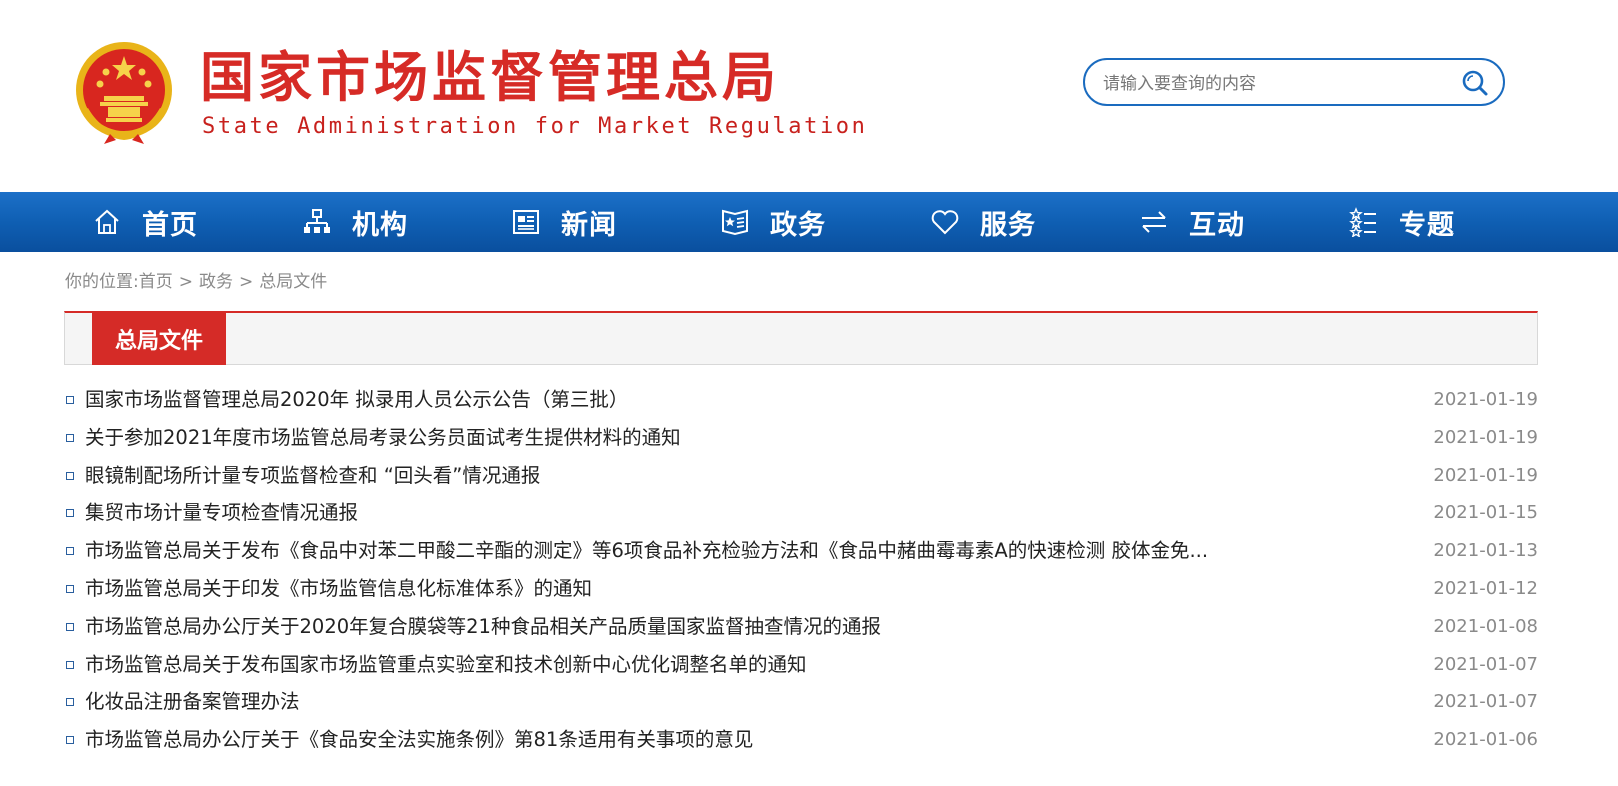  What do you see at coordinates (1273, 84) in the screenshot?
I see `search-input` at bounding box center [1273, 84].